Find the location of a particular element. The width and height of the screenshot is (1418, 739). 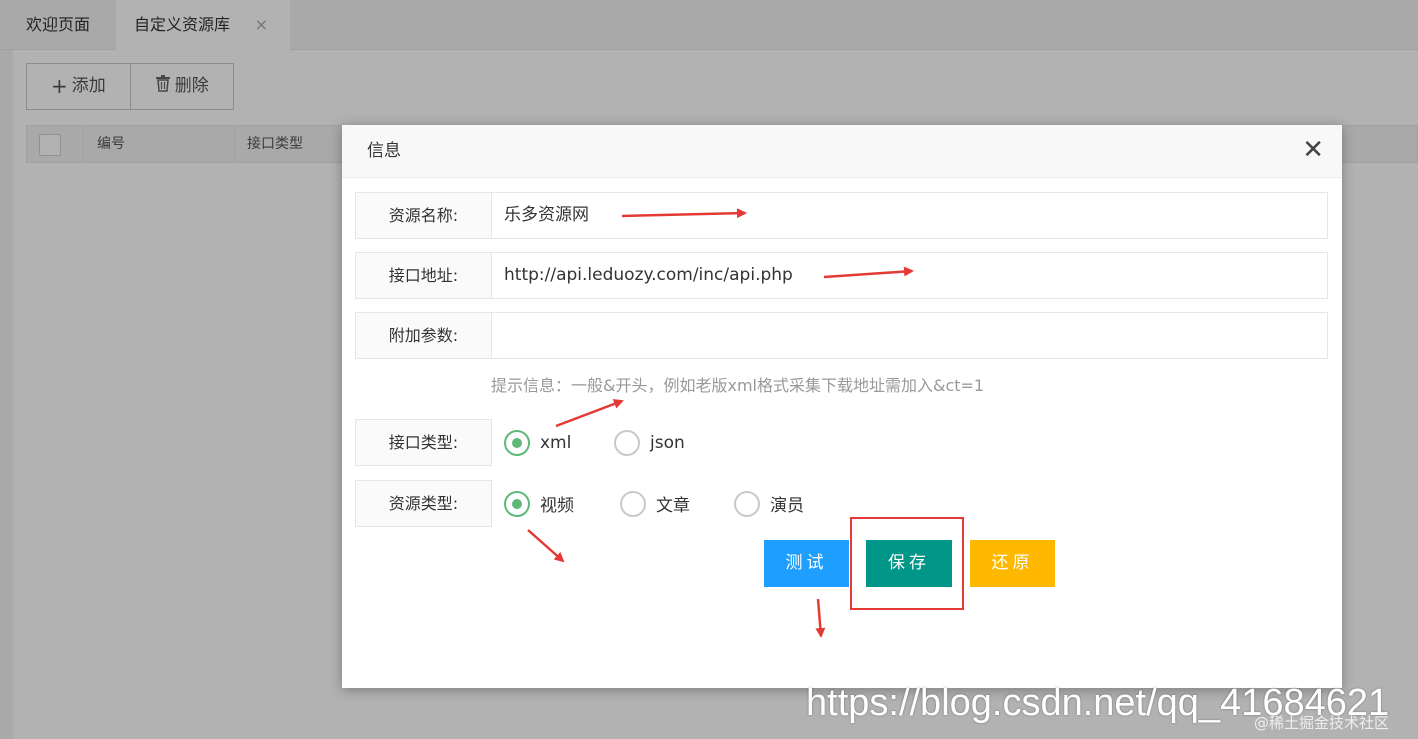

resource-name-row: 资源名称: 乐多资源网 is located at coordinates (841, 215).